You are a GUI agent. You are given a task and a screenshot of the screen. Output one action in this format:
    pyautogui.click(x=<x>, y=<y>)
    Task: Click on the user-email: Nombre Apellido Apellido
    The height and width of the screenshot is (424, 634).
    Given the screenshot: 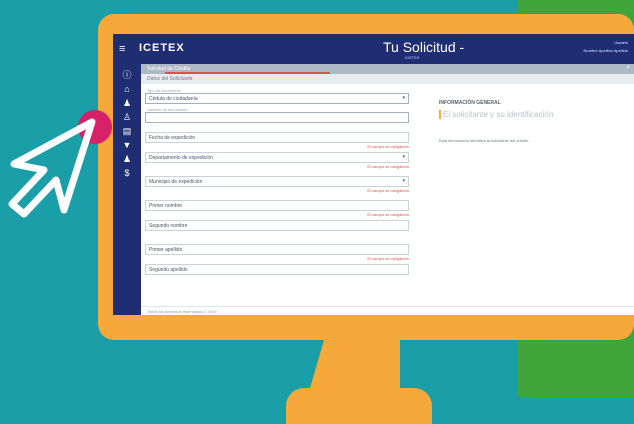 What is the action you would take?
    pyautogui.click(x=605, y=50)
    